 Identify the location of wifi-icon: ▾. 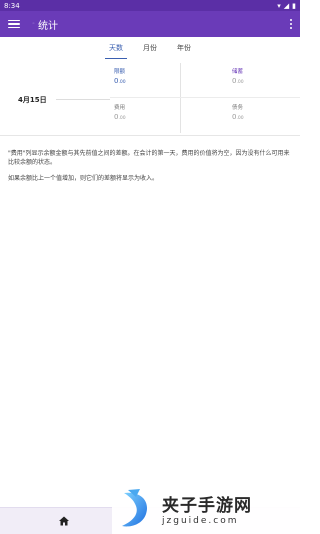
(279, 5).